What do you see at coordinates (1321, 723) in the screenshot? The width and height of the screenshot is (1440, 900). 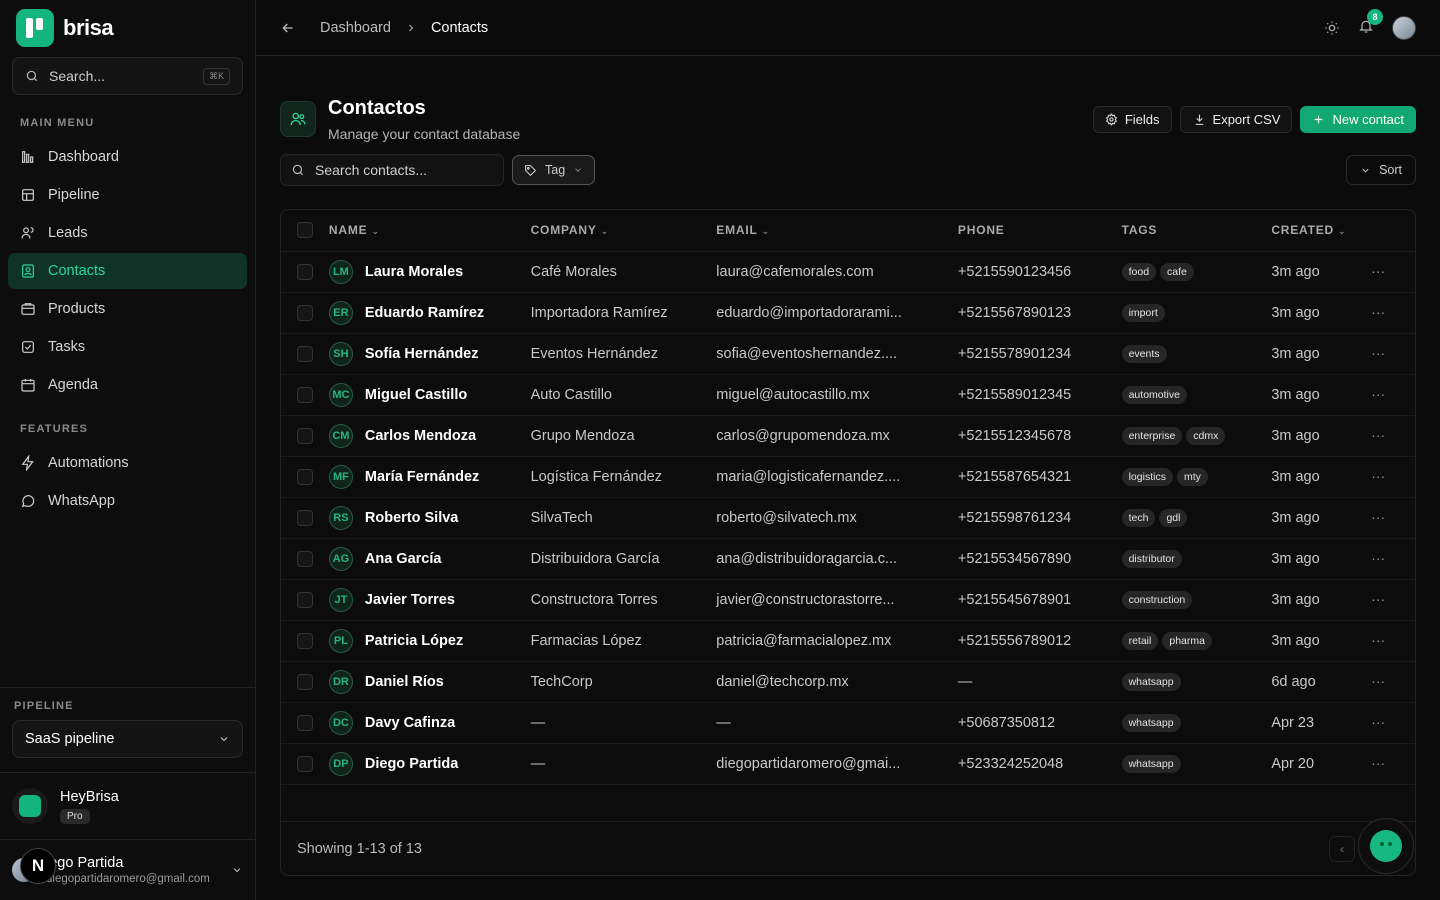 I see `contact-created: Apr 23` at bounding box center [1321, 723].